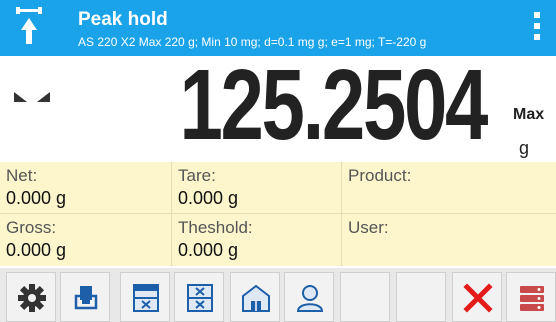 The width and height of the screenshot is (556, 322). Describe the element at coordinates (524, 148) in the screenshot. I see `weight-unit: g` at that location.